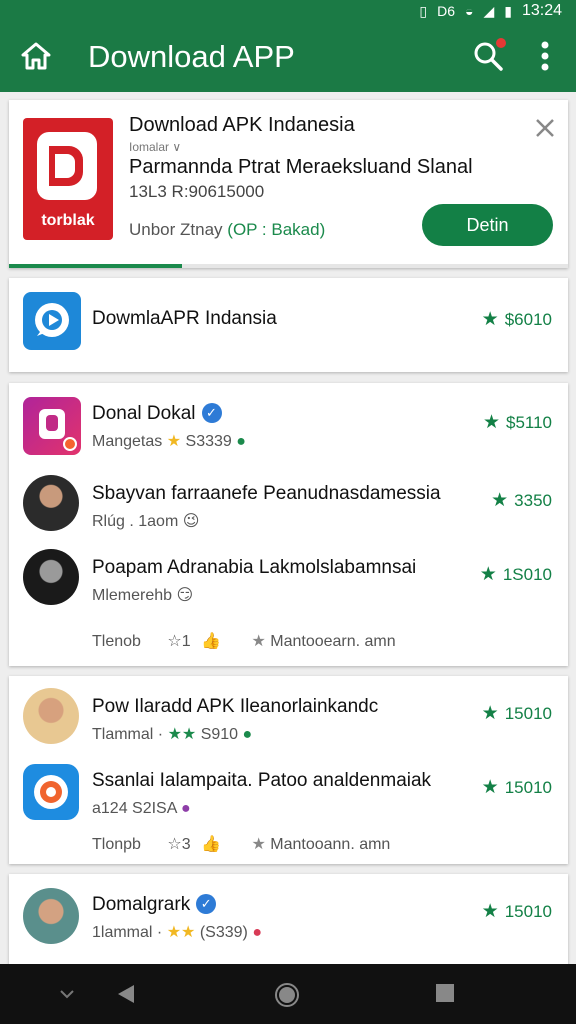  I want to click on ad-rating-label: Unbor Ztnay, so click(176, 229).